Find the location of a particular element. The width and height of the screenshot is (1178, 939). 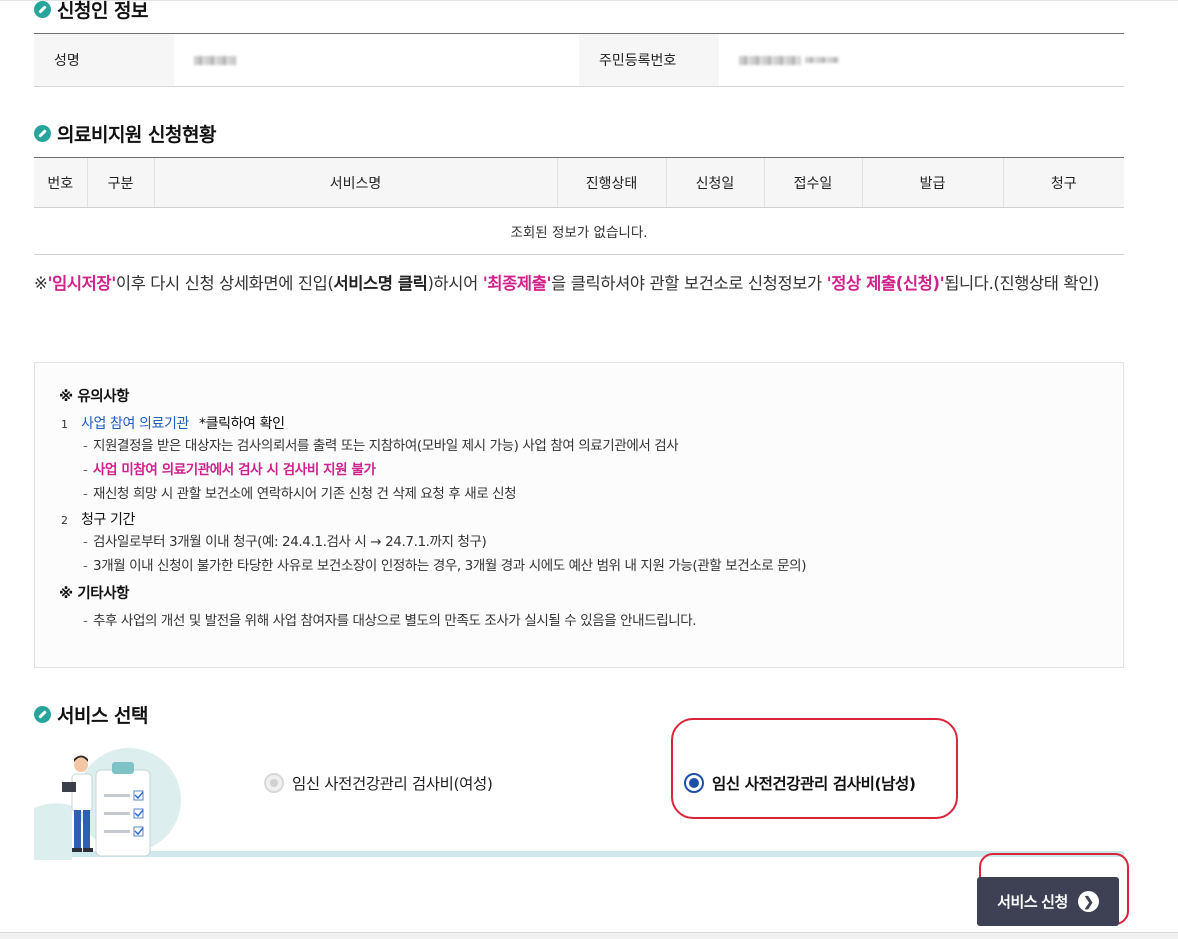

instruction-part1: 이후 다시 신청 상세화면에 진입( is located at coordinates (224, 283).